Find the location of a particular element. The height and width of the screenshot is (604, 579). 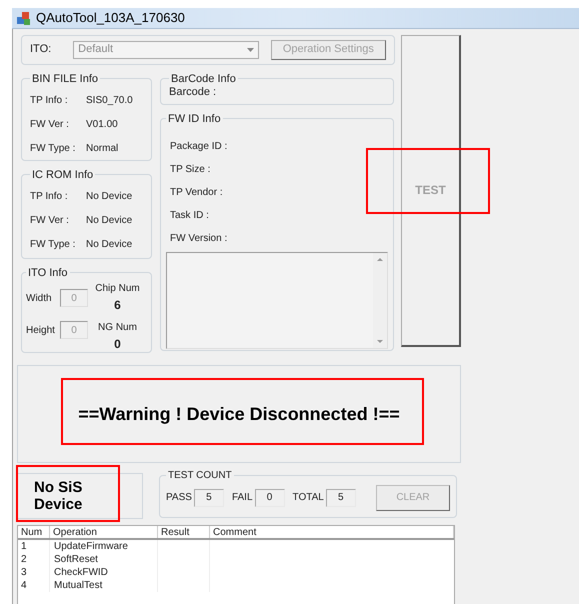

info-value: V01.00 is located at coordinates (102, 125).